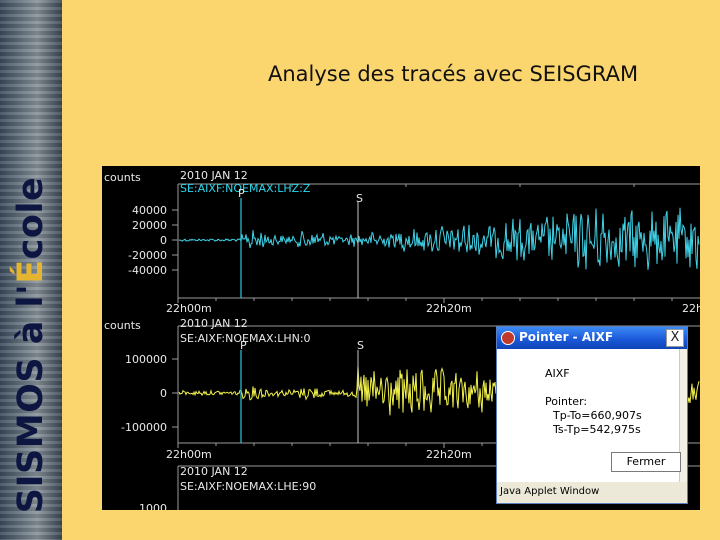 This screenshot has width=720, height=540. Describe the element at coordinates (149, 225) in the screenshot. I see `trace-1-ytick-1: 20000` at that location.